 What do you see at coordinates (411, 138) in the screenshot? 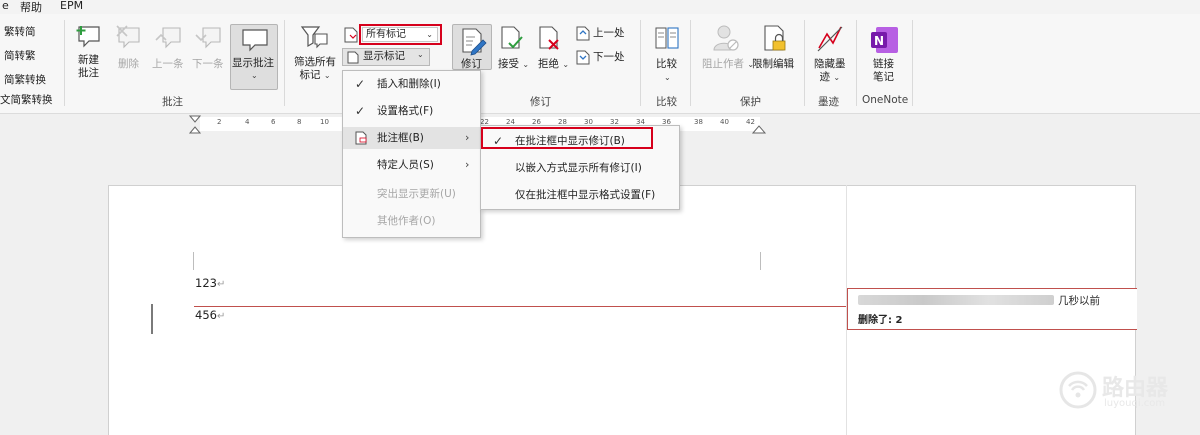
I see `menu-item-balloons: 批注框(B) ›` at bounding box center [411, 138].